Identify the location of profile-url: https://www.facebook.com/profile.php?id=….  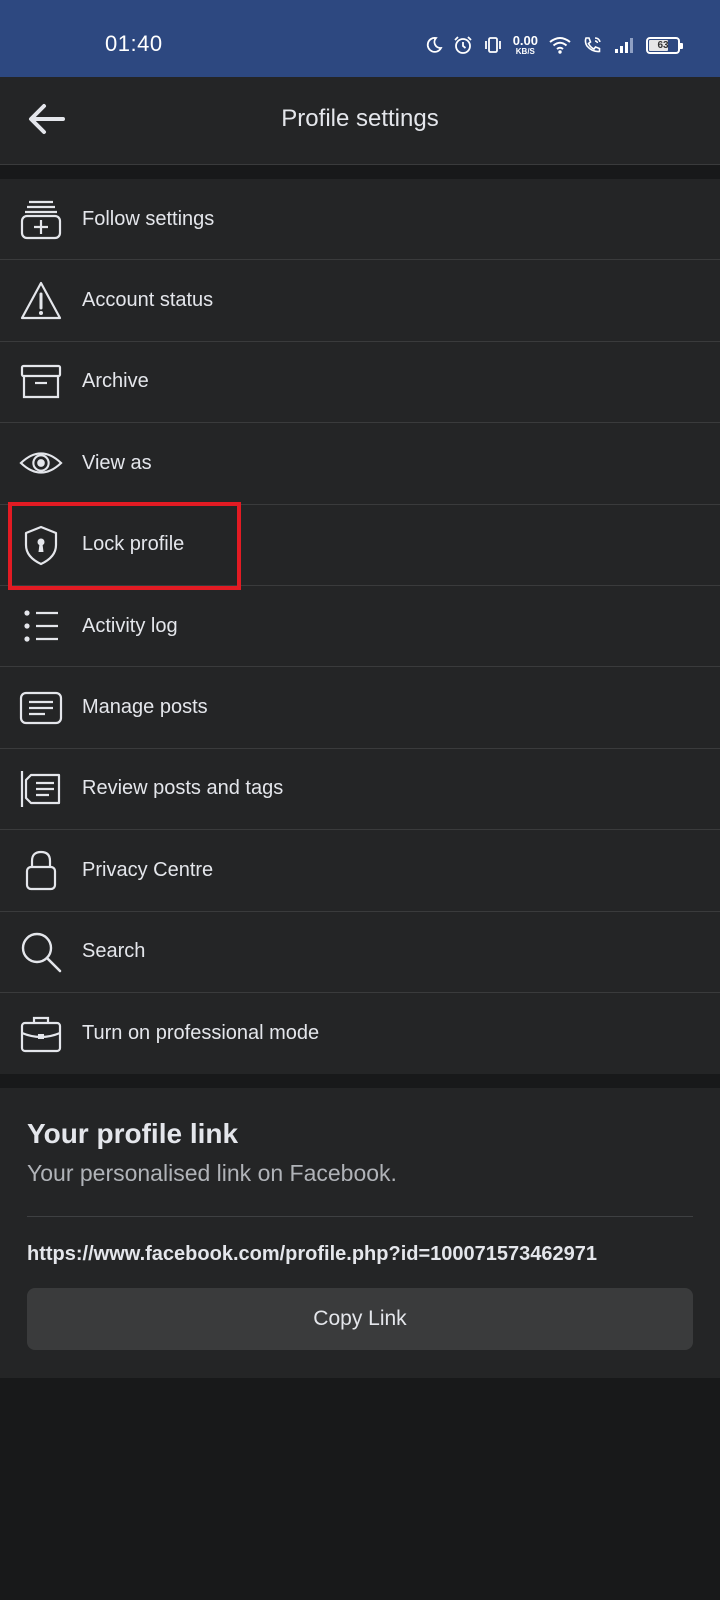
(312, 1254).